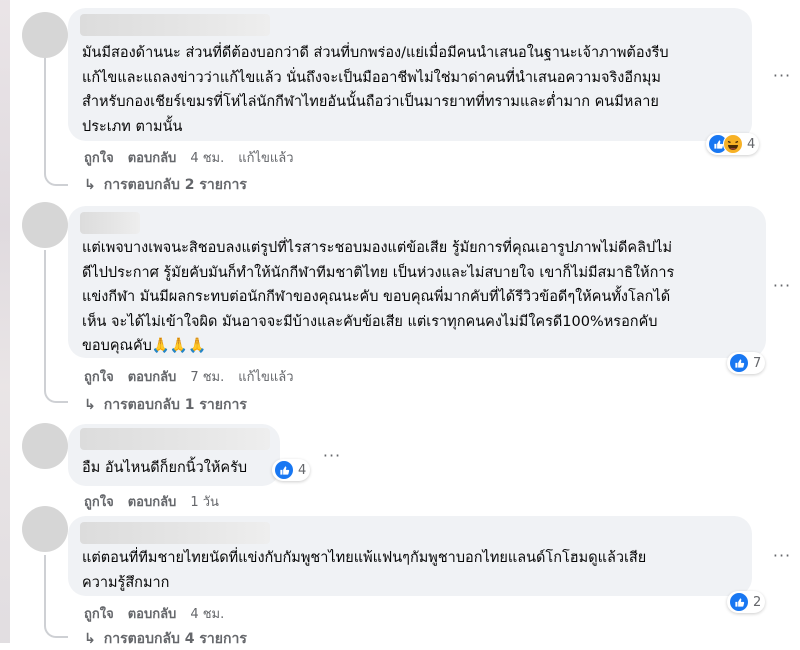 The height and width of the screenshot is (650, 800). What do you see at coordinates (175, 639) in the screenshot?
I see `replies-label: การตอบกลับ 4 รายการ` at bounding box center [175, 639].